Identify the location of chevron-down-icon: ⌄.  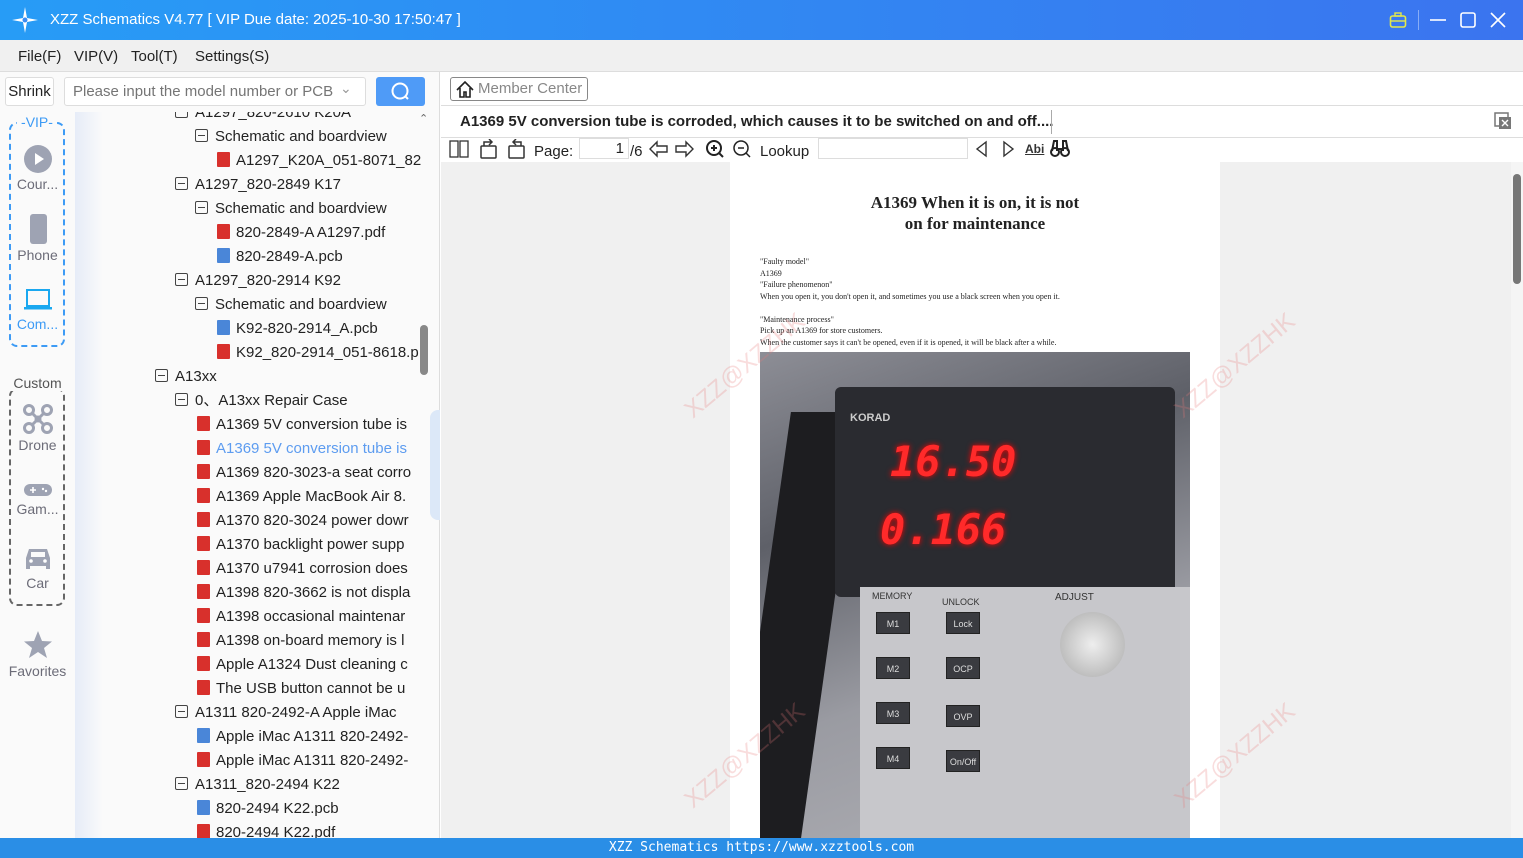
(346, 88).